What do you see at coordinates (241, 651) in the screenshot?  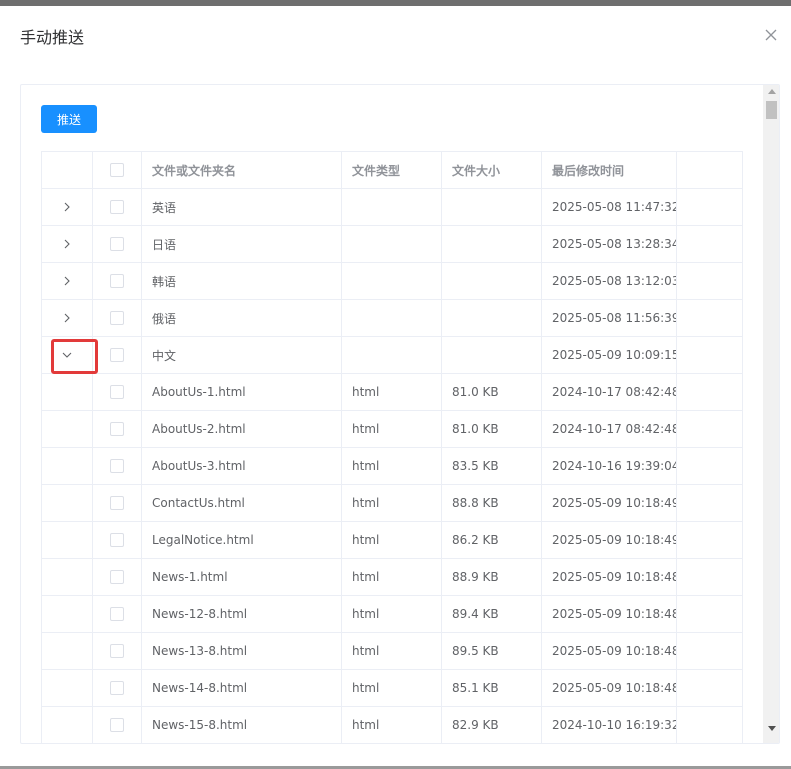 I see `file-name: News-13-8.html` at bounding box center [241, 651].